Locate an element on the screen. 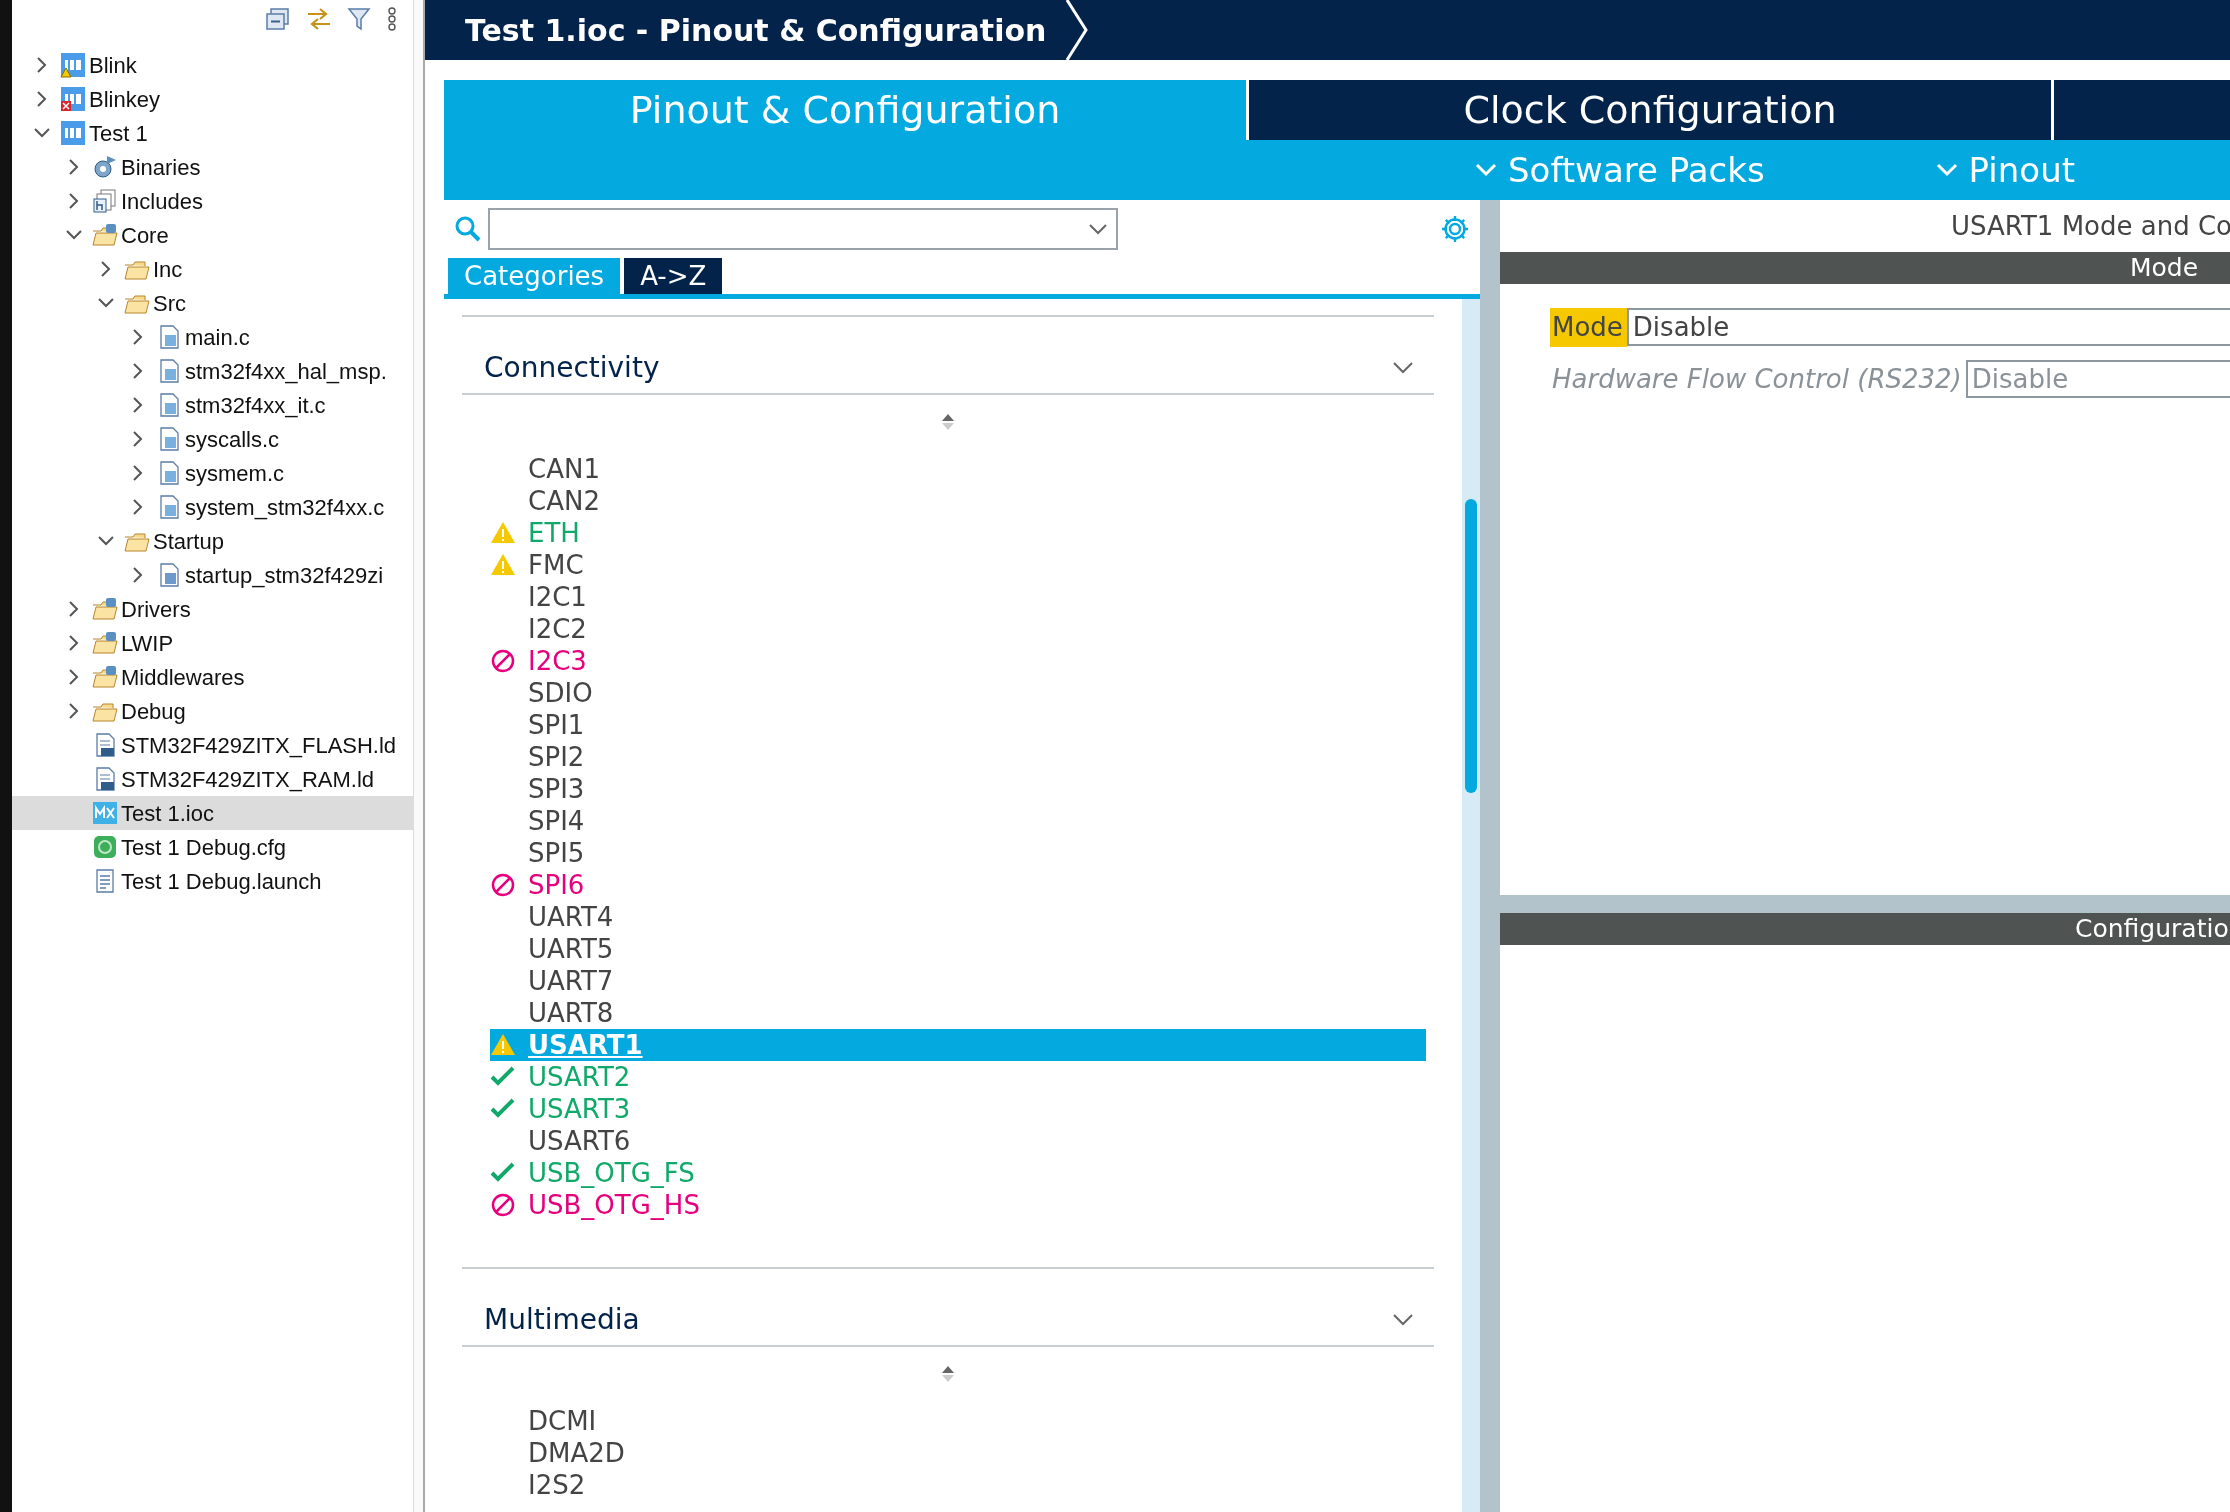 This screenshot has width=2230, height=1512. filter-icon is located at coordinates (359, 19).